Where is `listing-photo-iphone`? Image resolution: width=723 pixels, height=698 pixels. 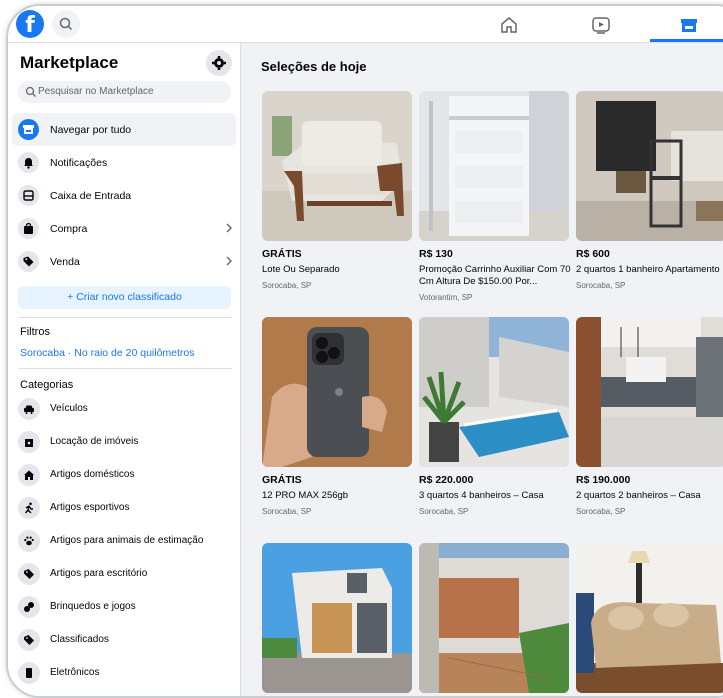
listing-photo-iphone is located at coordinates (337, 392).